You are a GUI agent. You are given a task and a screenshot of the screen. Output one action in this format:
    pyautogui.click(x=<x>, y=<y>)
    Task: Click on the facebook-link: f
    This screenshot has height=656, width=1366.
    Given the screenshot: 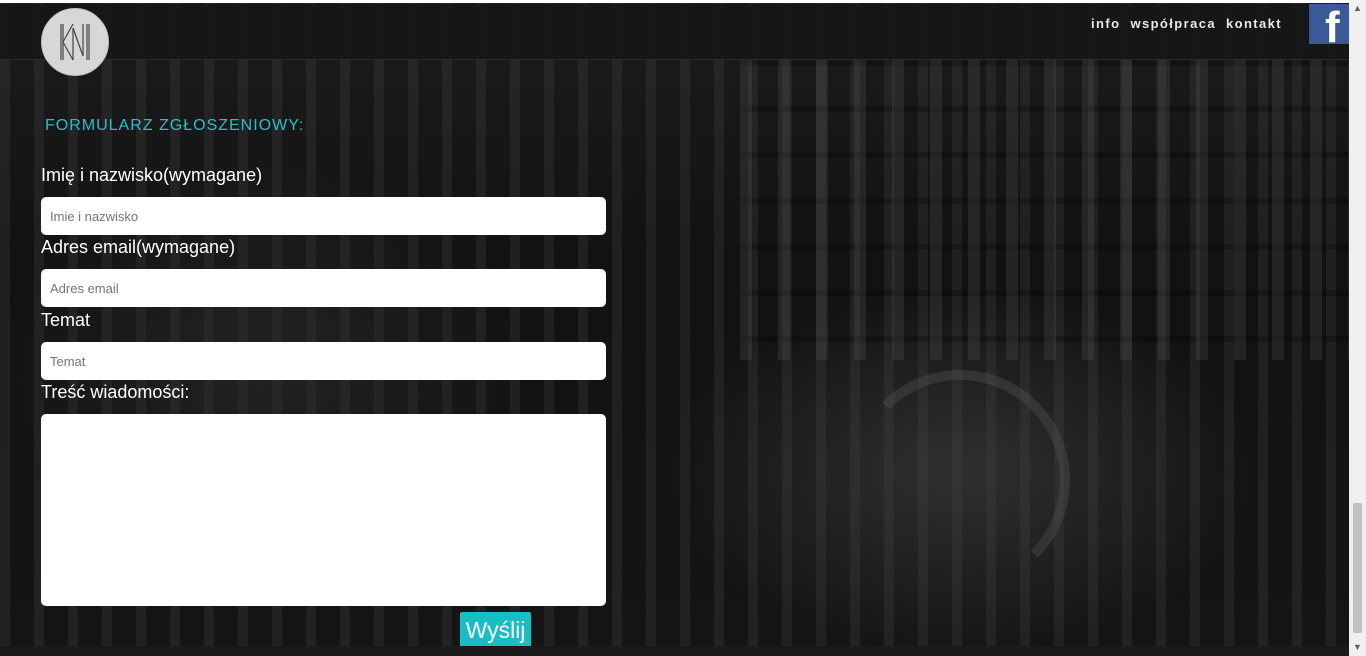 What is the action you would take?
    pyautogui.click(x=1329, y=24)
    